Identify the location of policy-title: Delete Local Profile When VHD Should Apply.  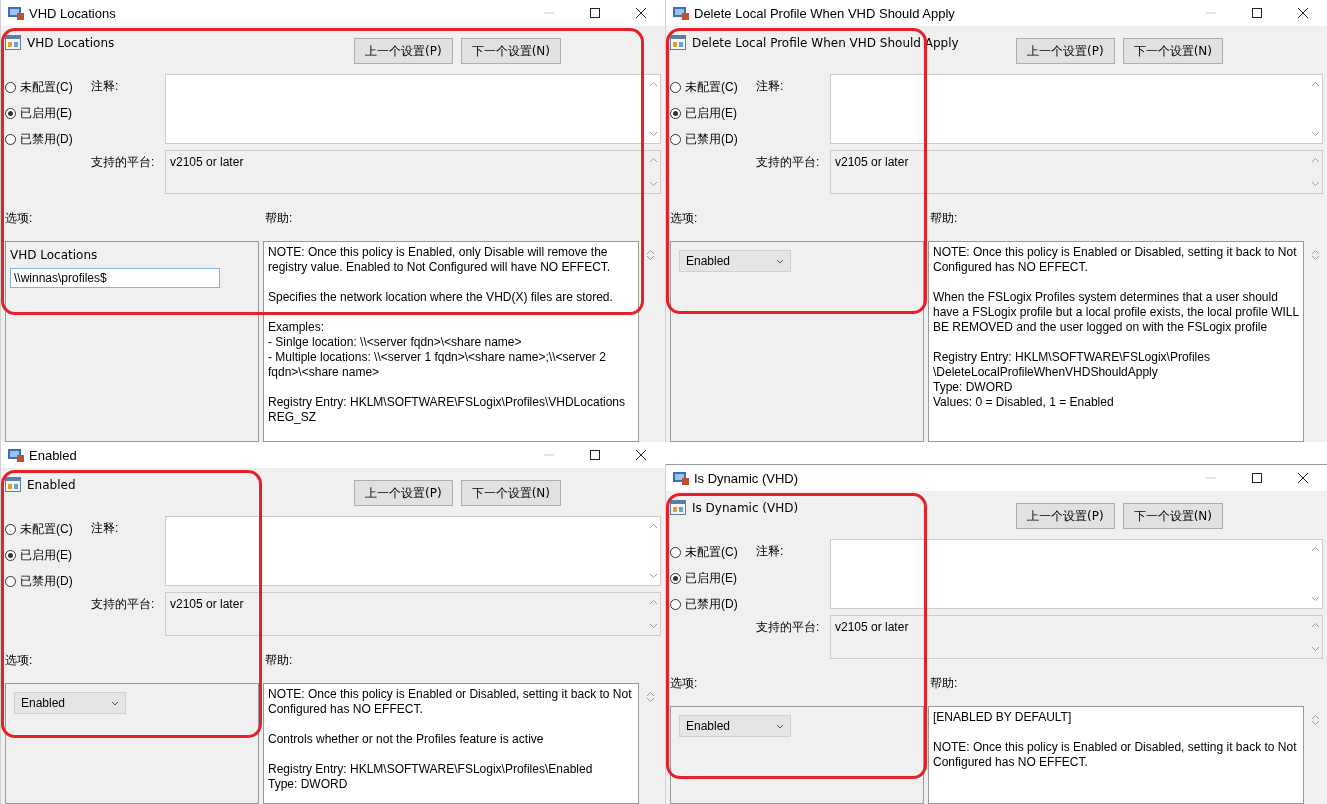
(825, 42).